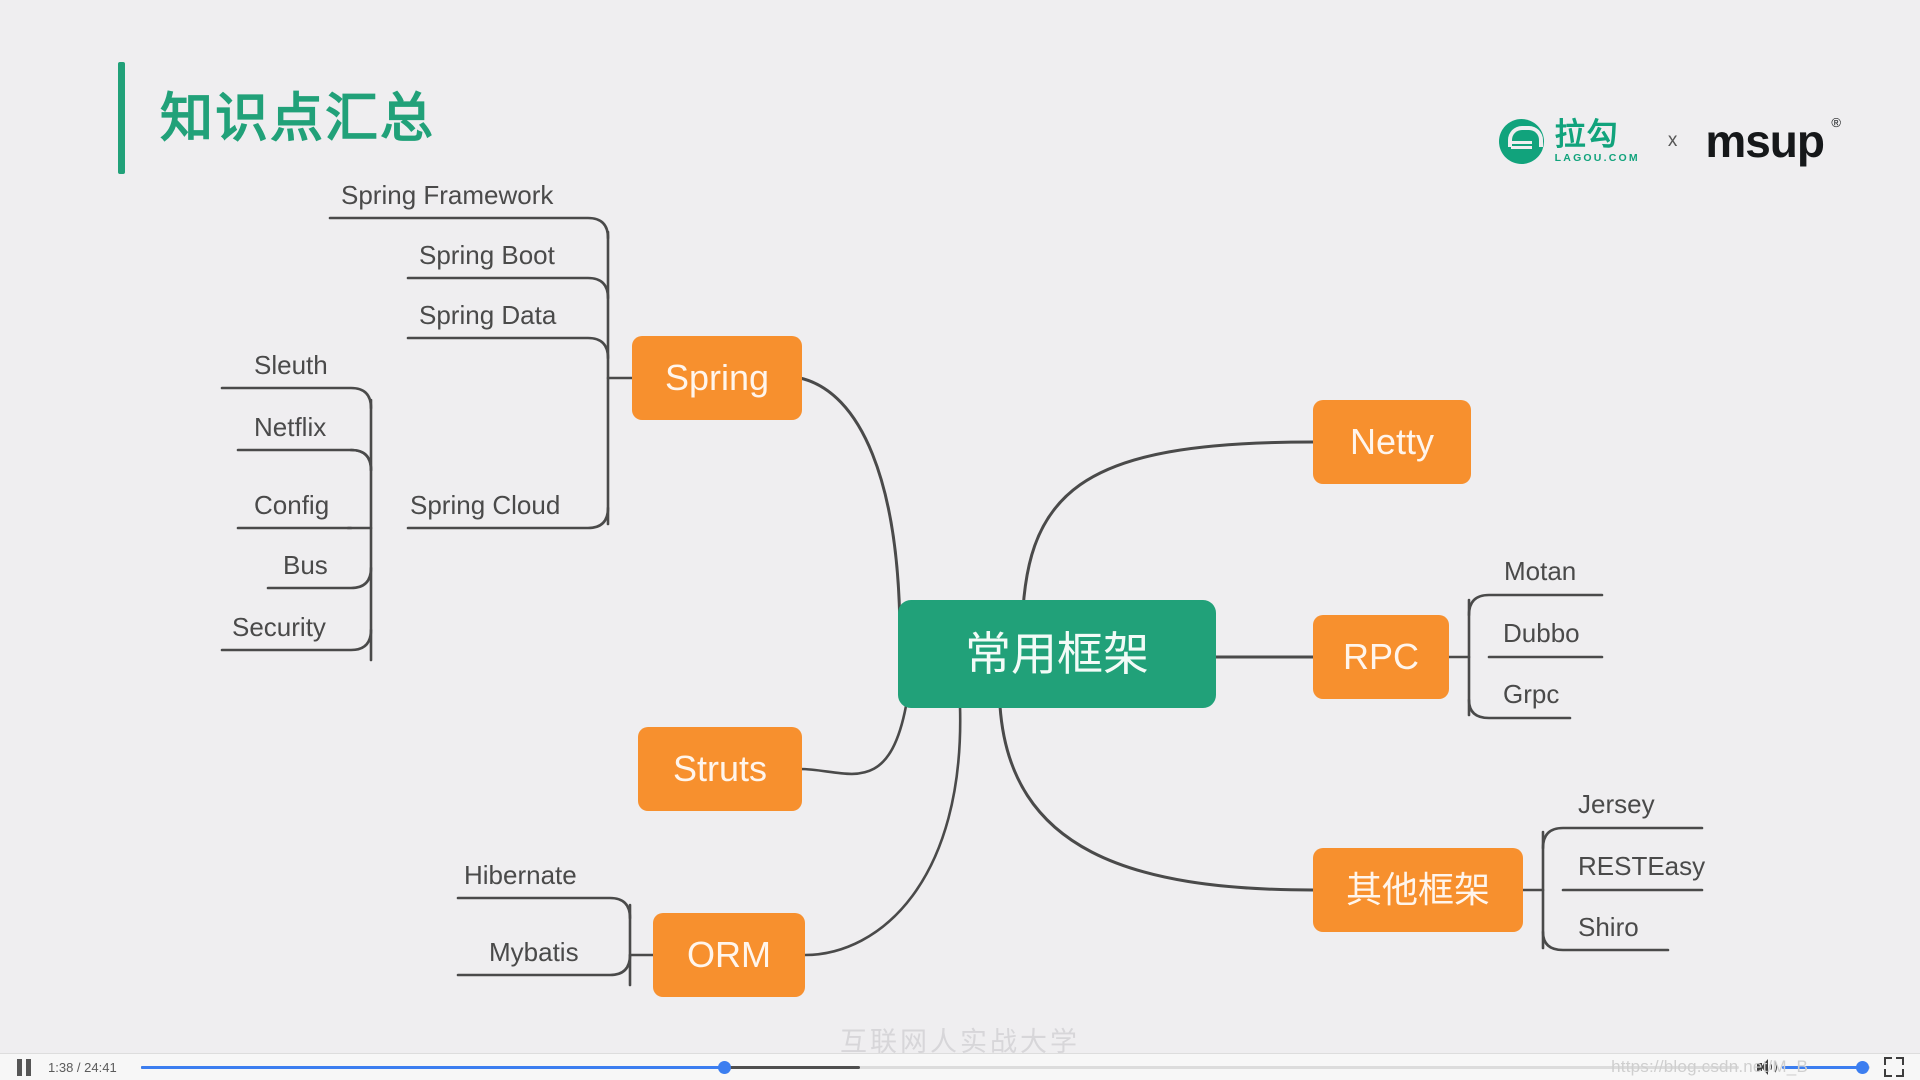 This screenshot has height=1080, width=1920. What do you see at coordinates (82, 1067) in the screenshot?
I see `time-display: 1:38 / 24:41` at bounding box center [82, 1067].